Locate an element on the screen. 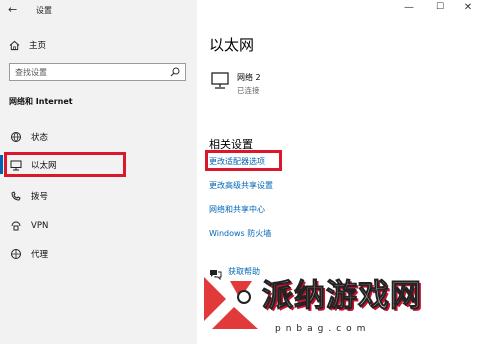  window-title: 设置 is located at coordinates (44, 10).